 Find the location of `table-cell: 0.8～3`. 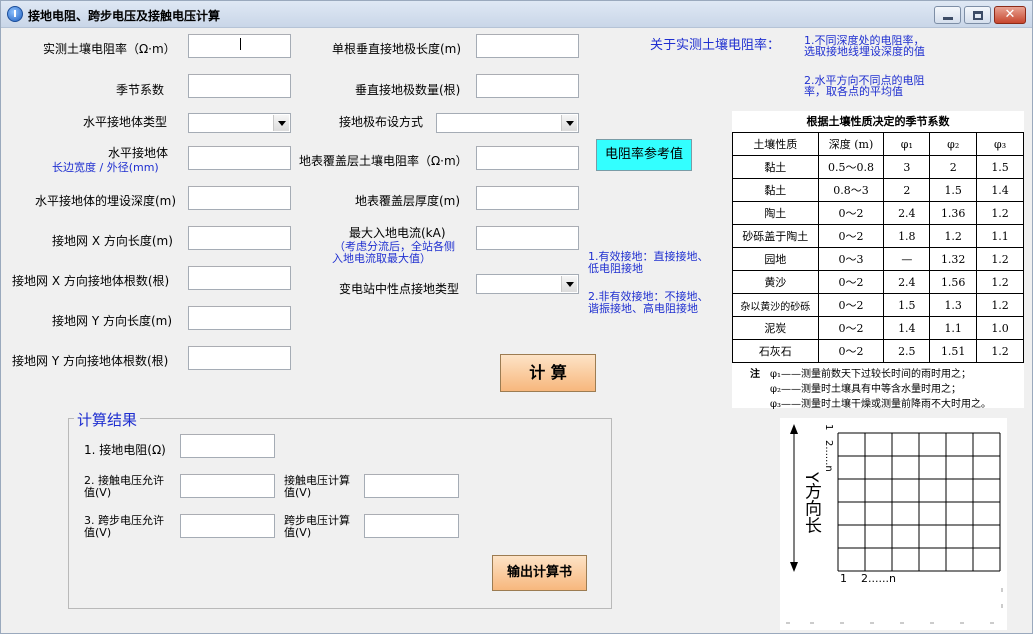

table-cell: 0.8～3 is located at coordinates (851, 190).